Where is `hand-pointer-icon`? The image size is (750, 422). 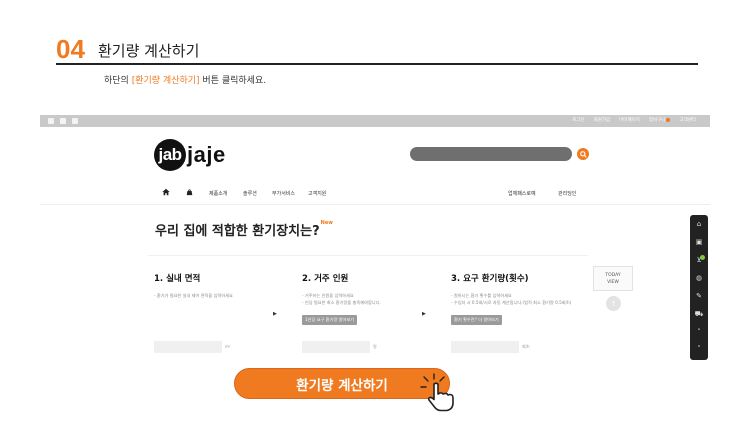 hand-pointer-icon is located at coordinates (437, 392).